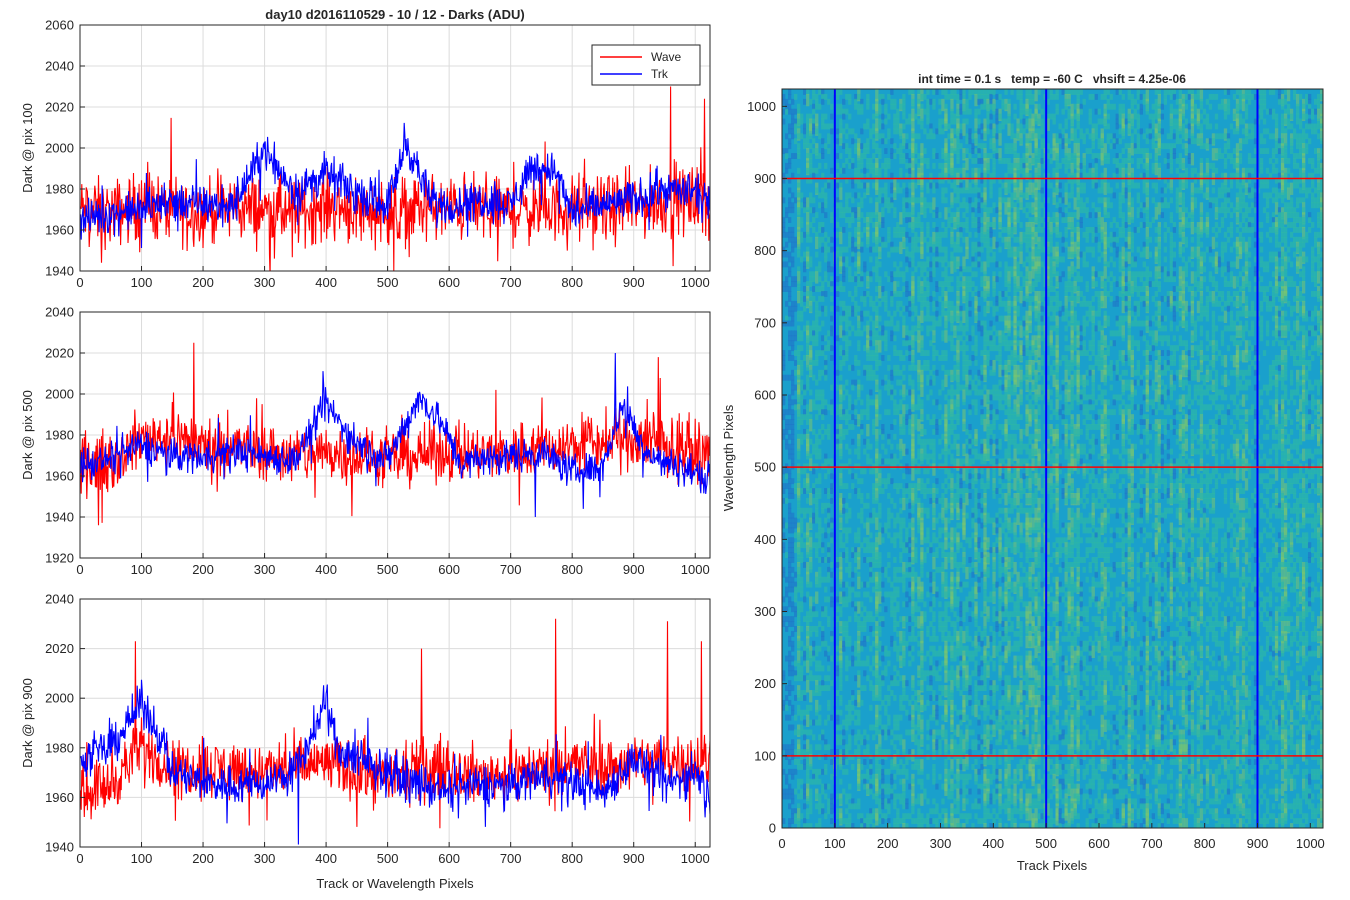  Describe the element at coordinates (511, 282) in the screenshot. I see `x-tick-label: 700` at that location.